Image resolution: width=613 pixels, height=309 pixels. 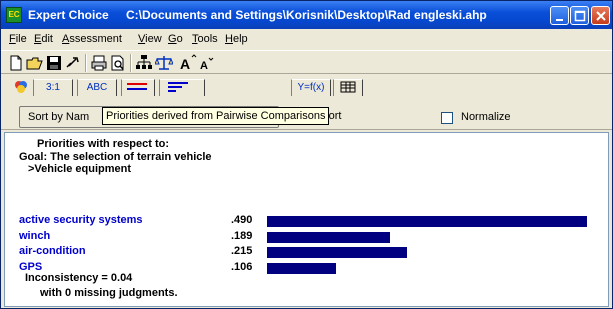 What do you see at coordinates (18, 39) in the screenshot?
I see `menu-file: File` at bounding box center [18, 39].